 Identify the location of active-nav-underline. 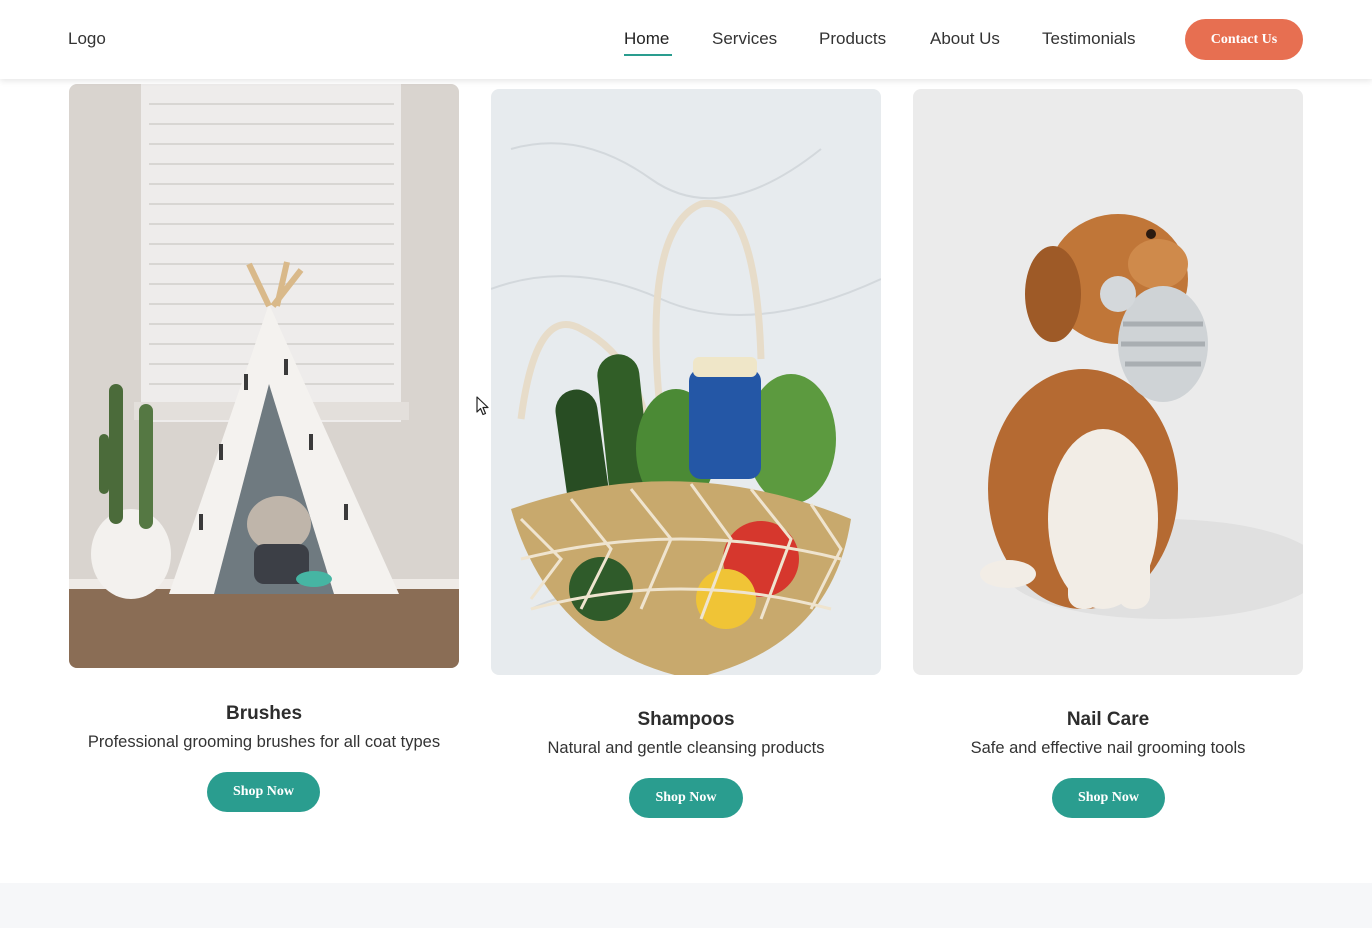
(648, 55).